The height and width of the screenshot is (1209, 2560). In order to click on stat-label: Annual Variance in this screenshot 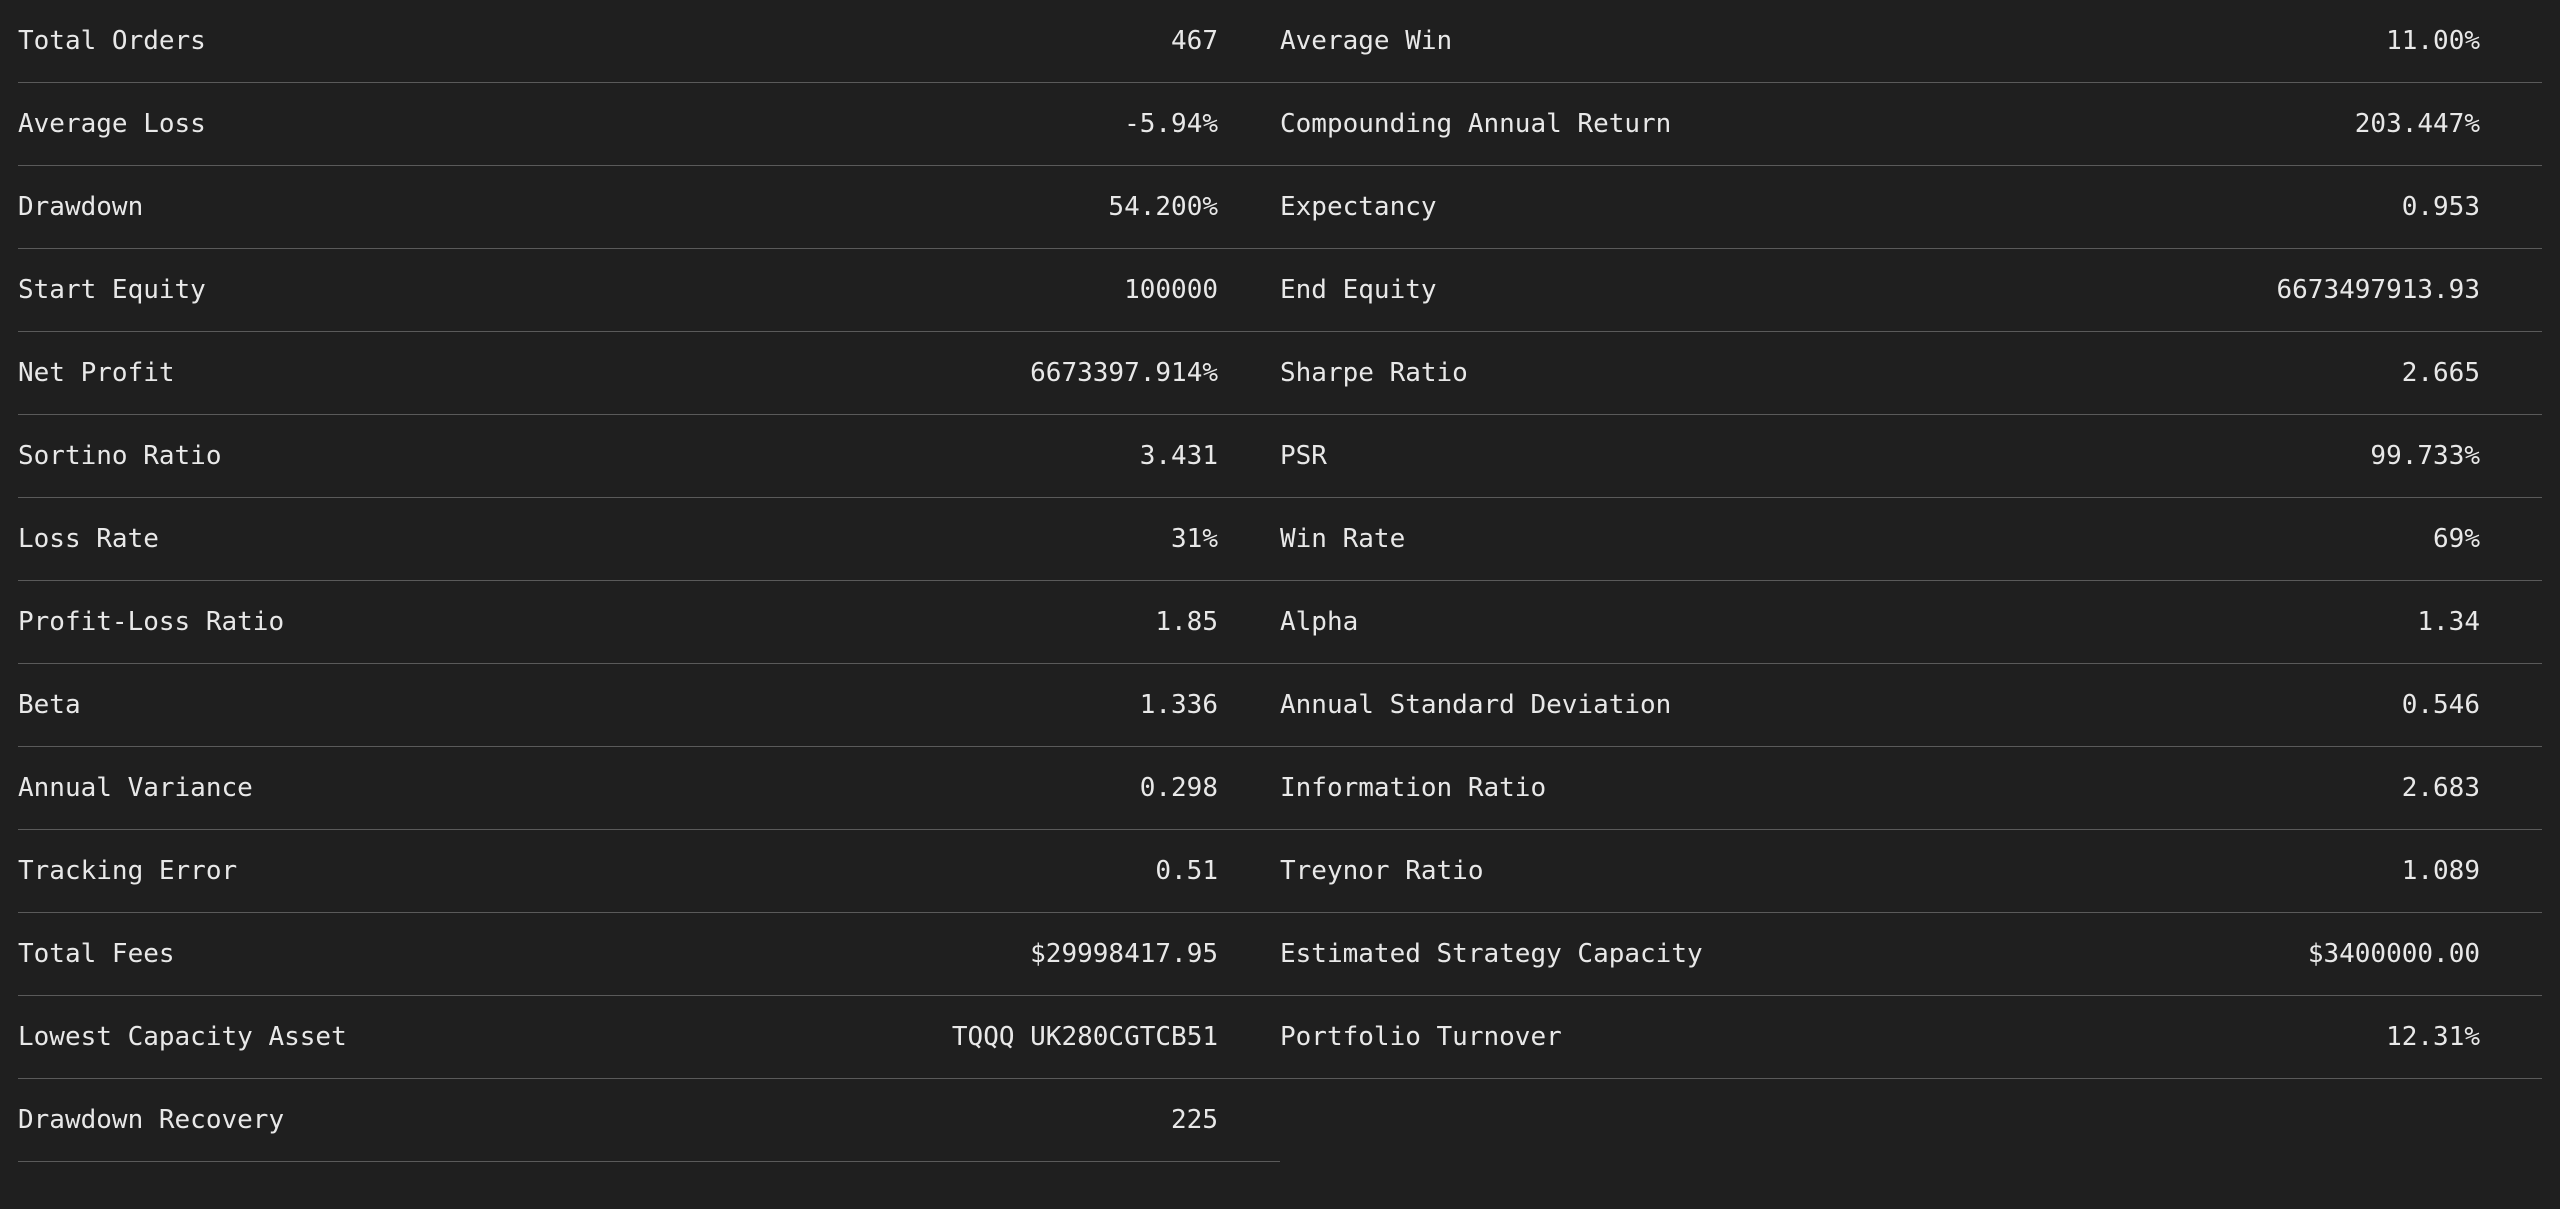, I will do `click(135, 788)`.